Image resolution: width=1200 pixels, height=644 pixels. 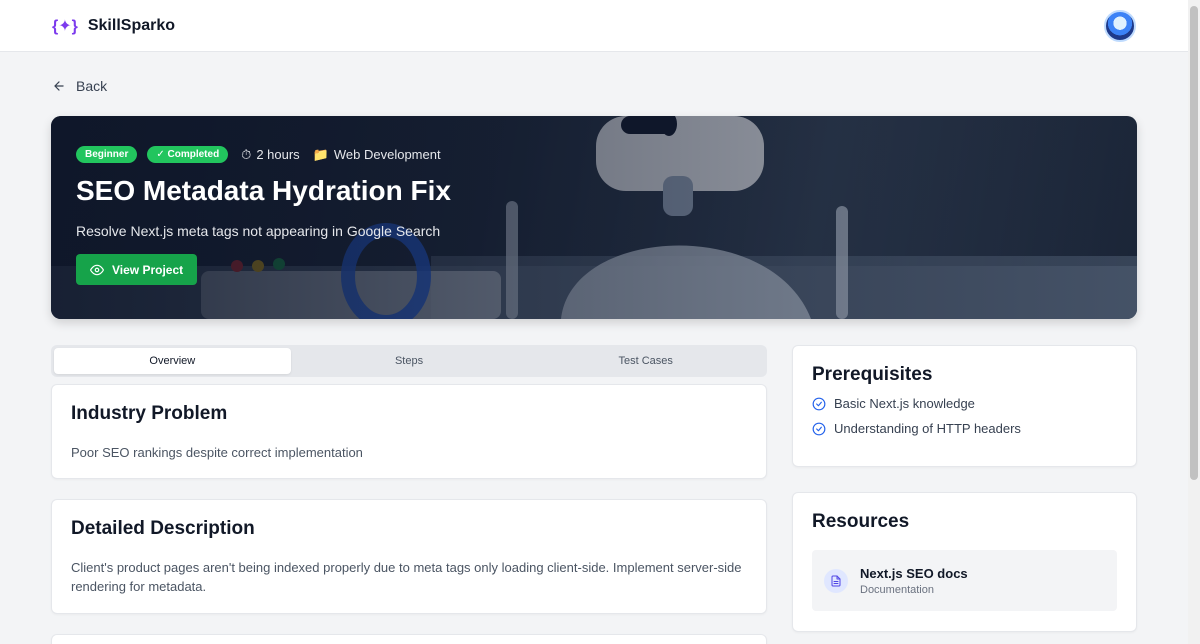 What do you see at coordinates (148, 269) in the screenshot?
I see `view-project-label: View Project` at bounding box center [148, 269].